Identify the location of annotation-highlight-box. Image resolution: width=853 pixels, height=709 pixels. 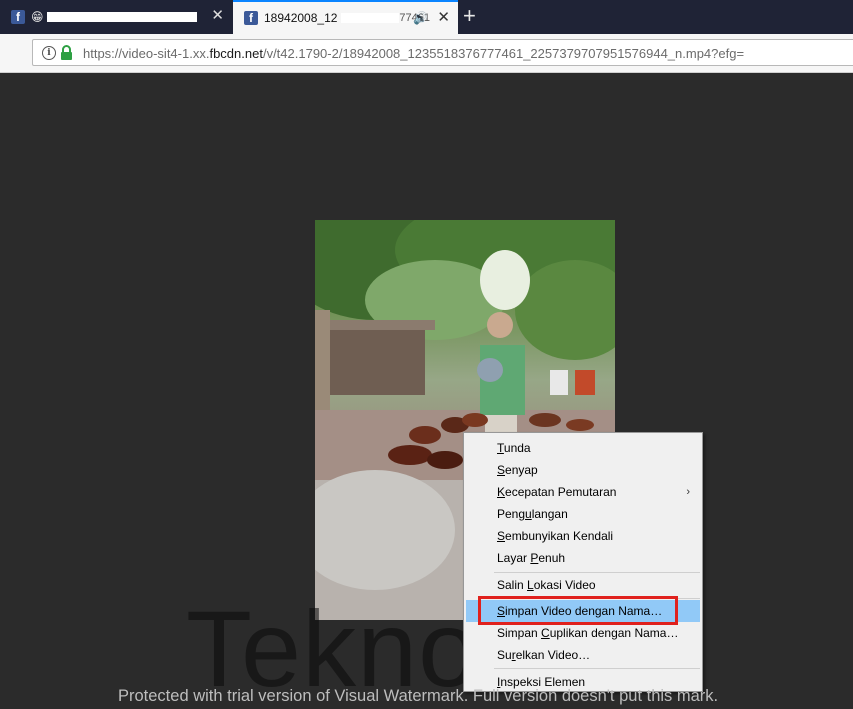
(578, 610).